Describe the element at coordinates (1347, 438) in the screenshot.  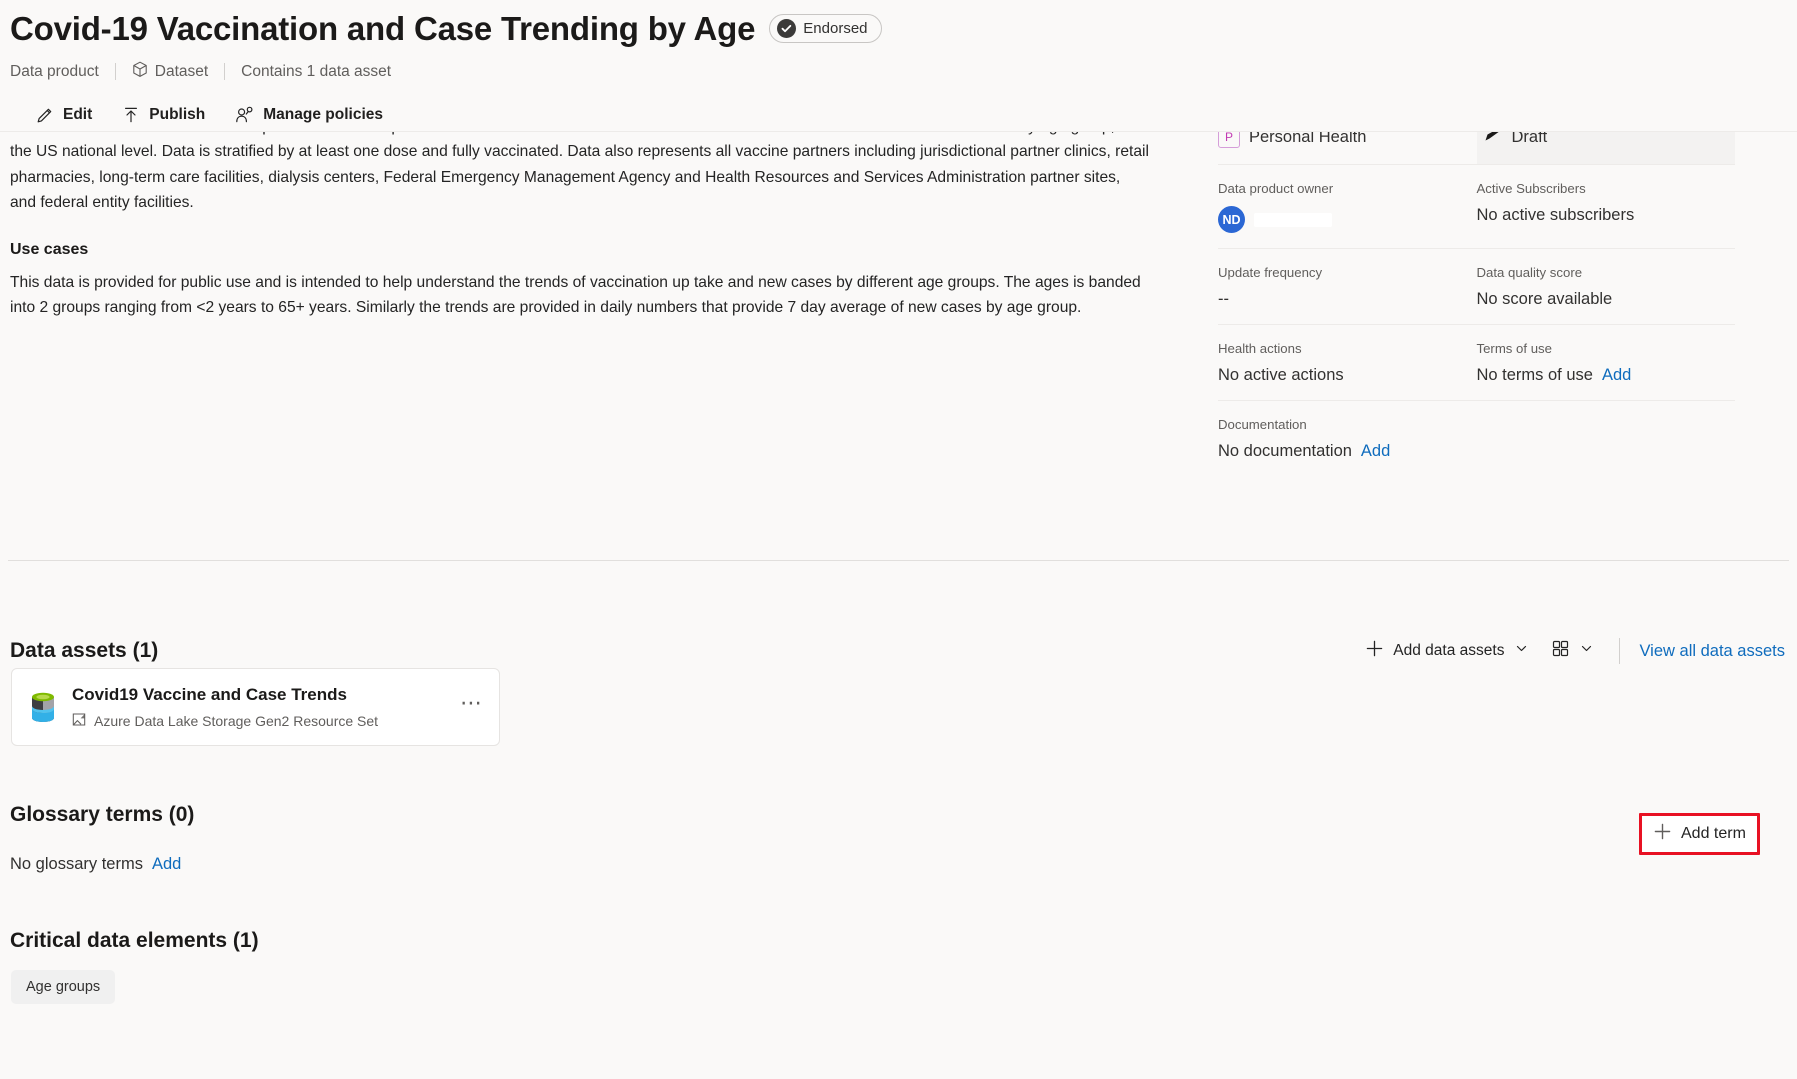
I see `documentation-cell: Documentation No documentation Add` at that location.